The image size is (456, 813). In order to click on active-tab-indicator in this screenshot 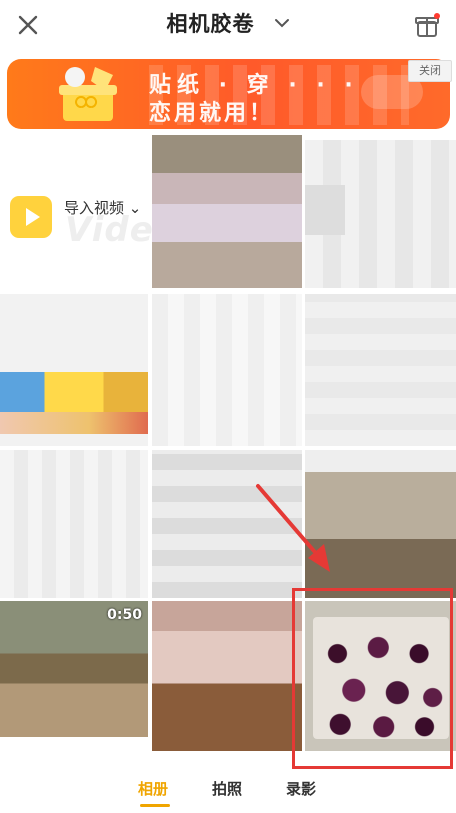, I will do `click(155, 805)`.